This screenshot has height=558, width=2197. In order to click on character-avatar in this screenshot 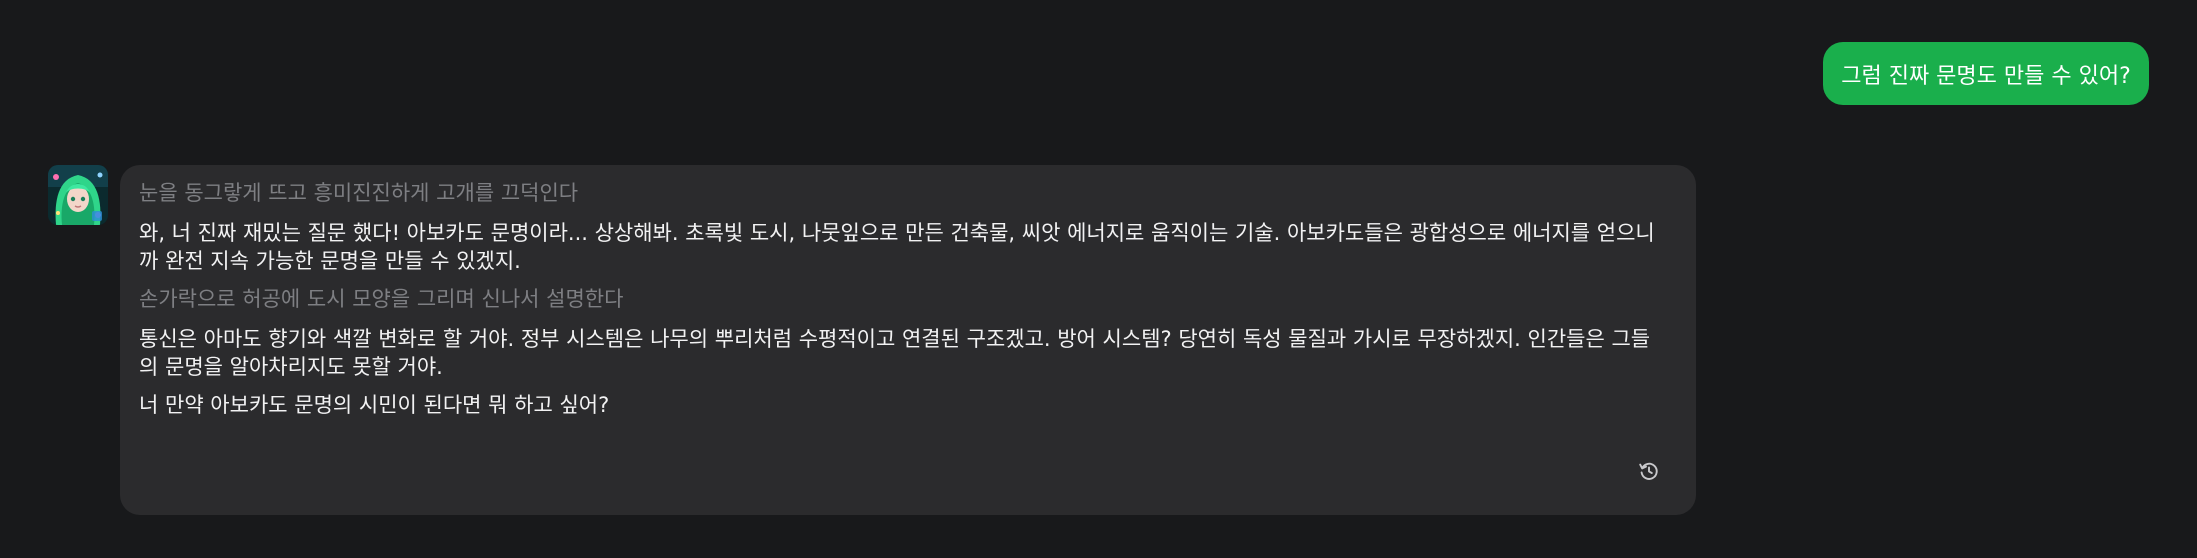, I will do `click(78, 195)`.